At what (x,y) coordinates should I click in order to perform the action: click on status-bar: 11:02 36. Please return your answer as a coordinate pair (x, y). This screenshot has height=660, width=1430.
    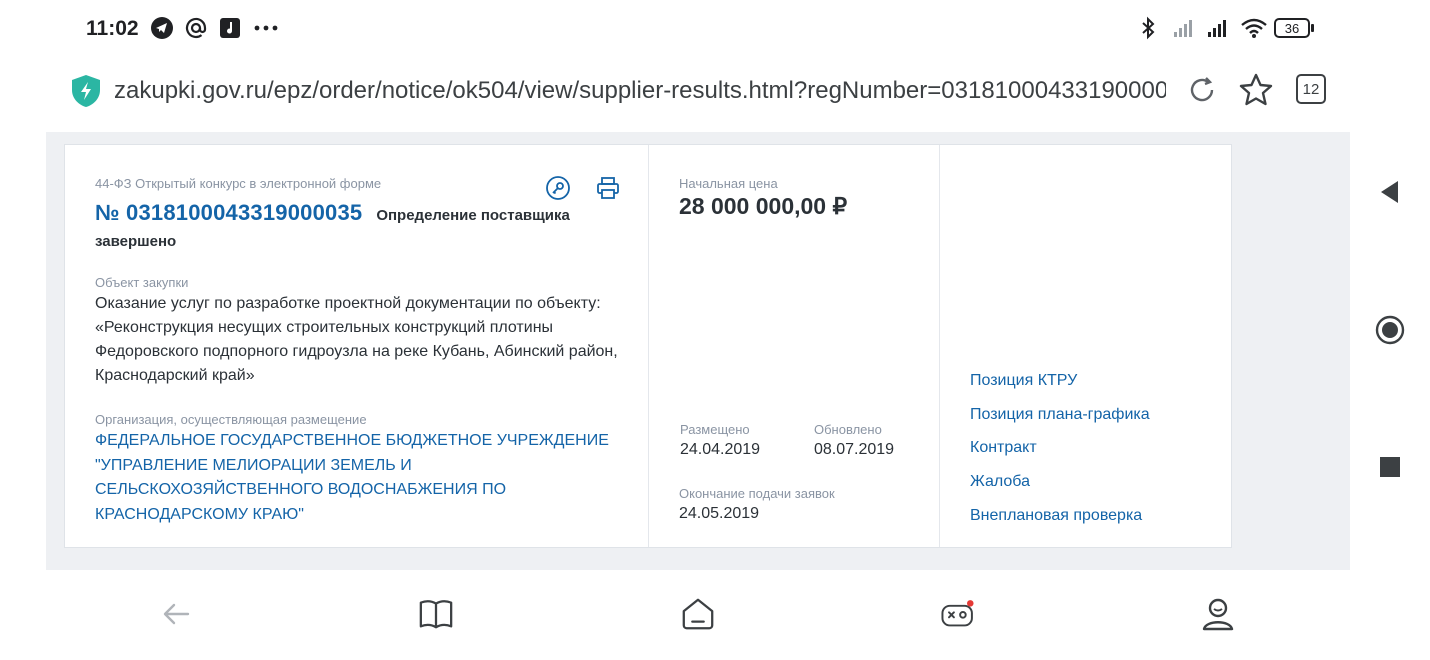
    Looking at the image, I should click on (698, 29).